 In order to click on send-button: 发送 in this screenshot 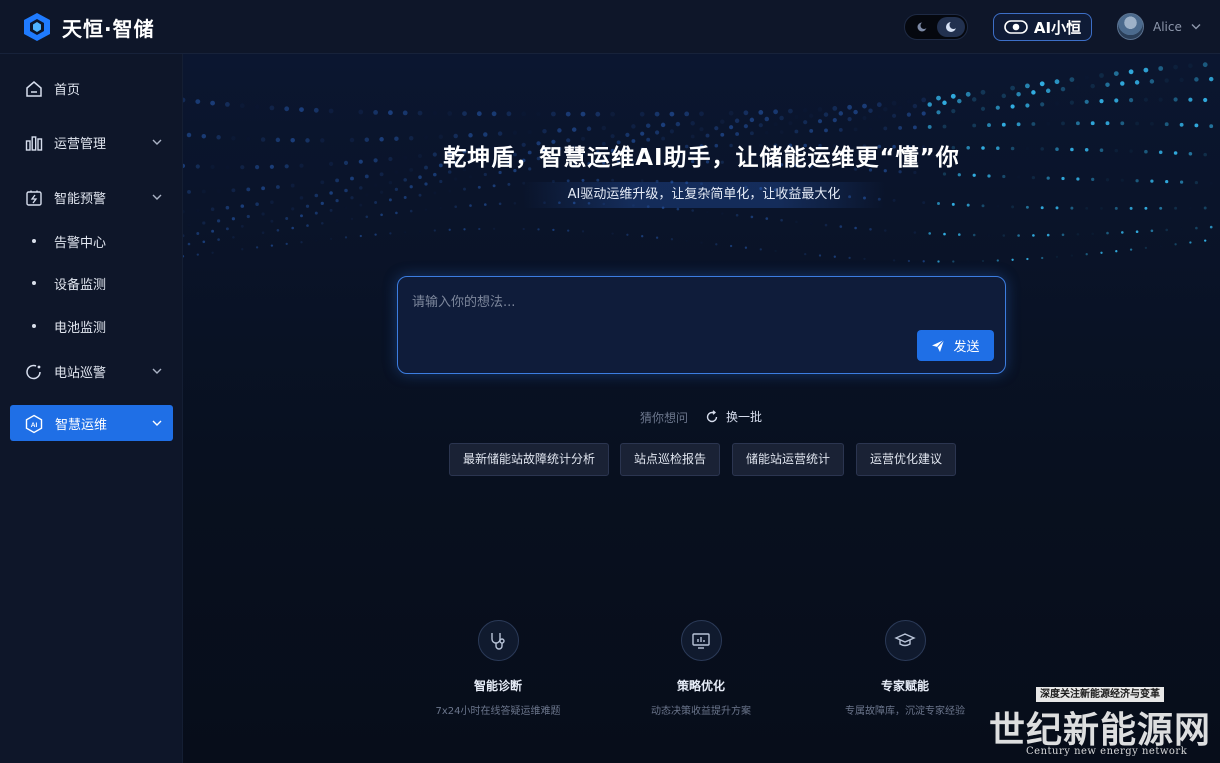, I will do `click(955, 345)`.